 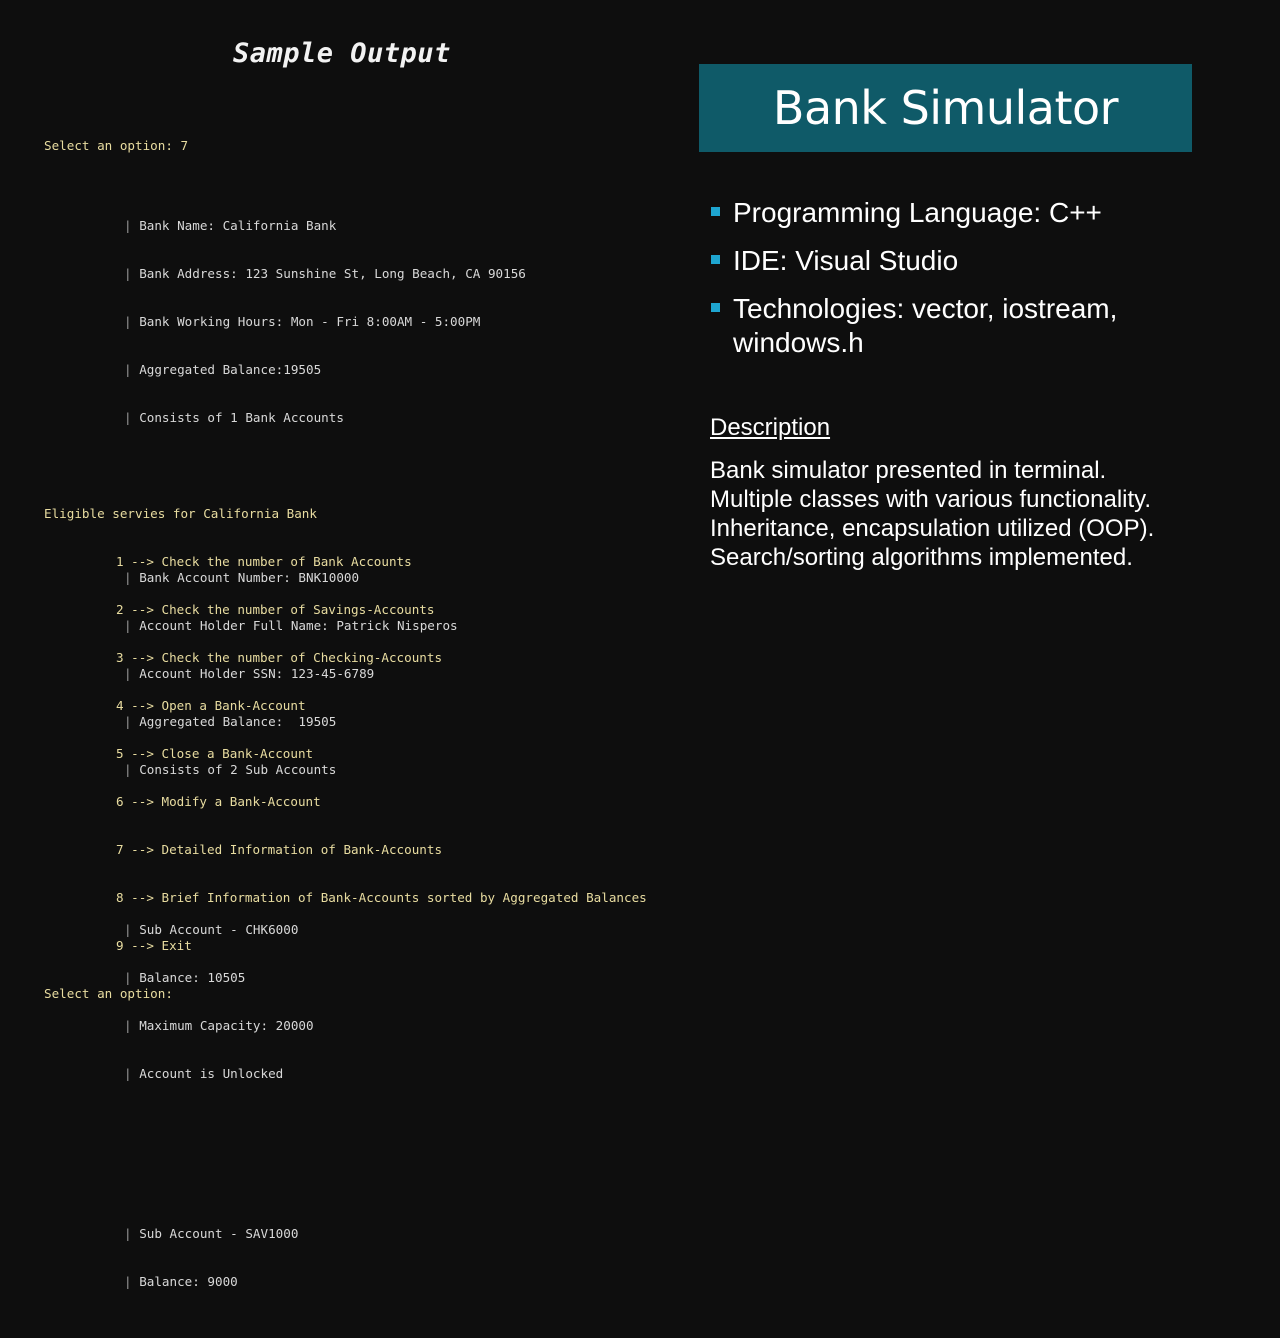 I want to click on terminal-line: | Balance: 9000, so click(x=285, y=1282).